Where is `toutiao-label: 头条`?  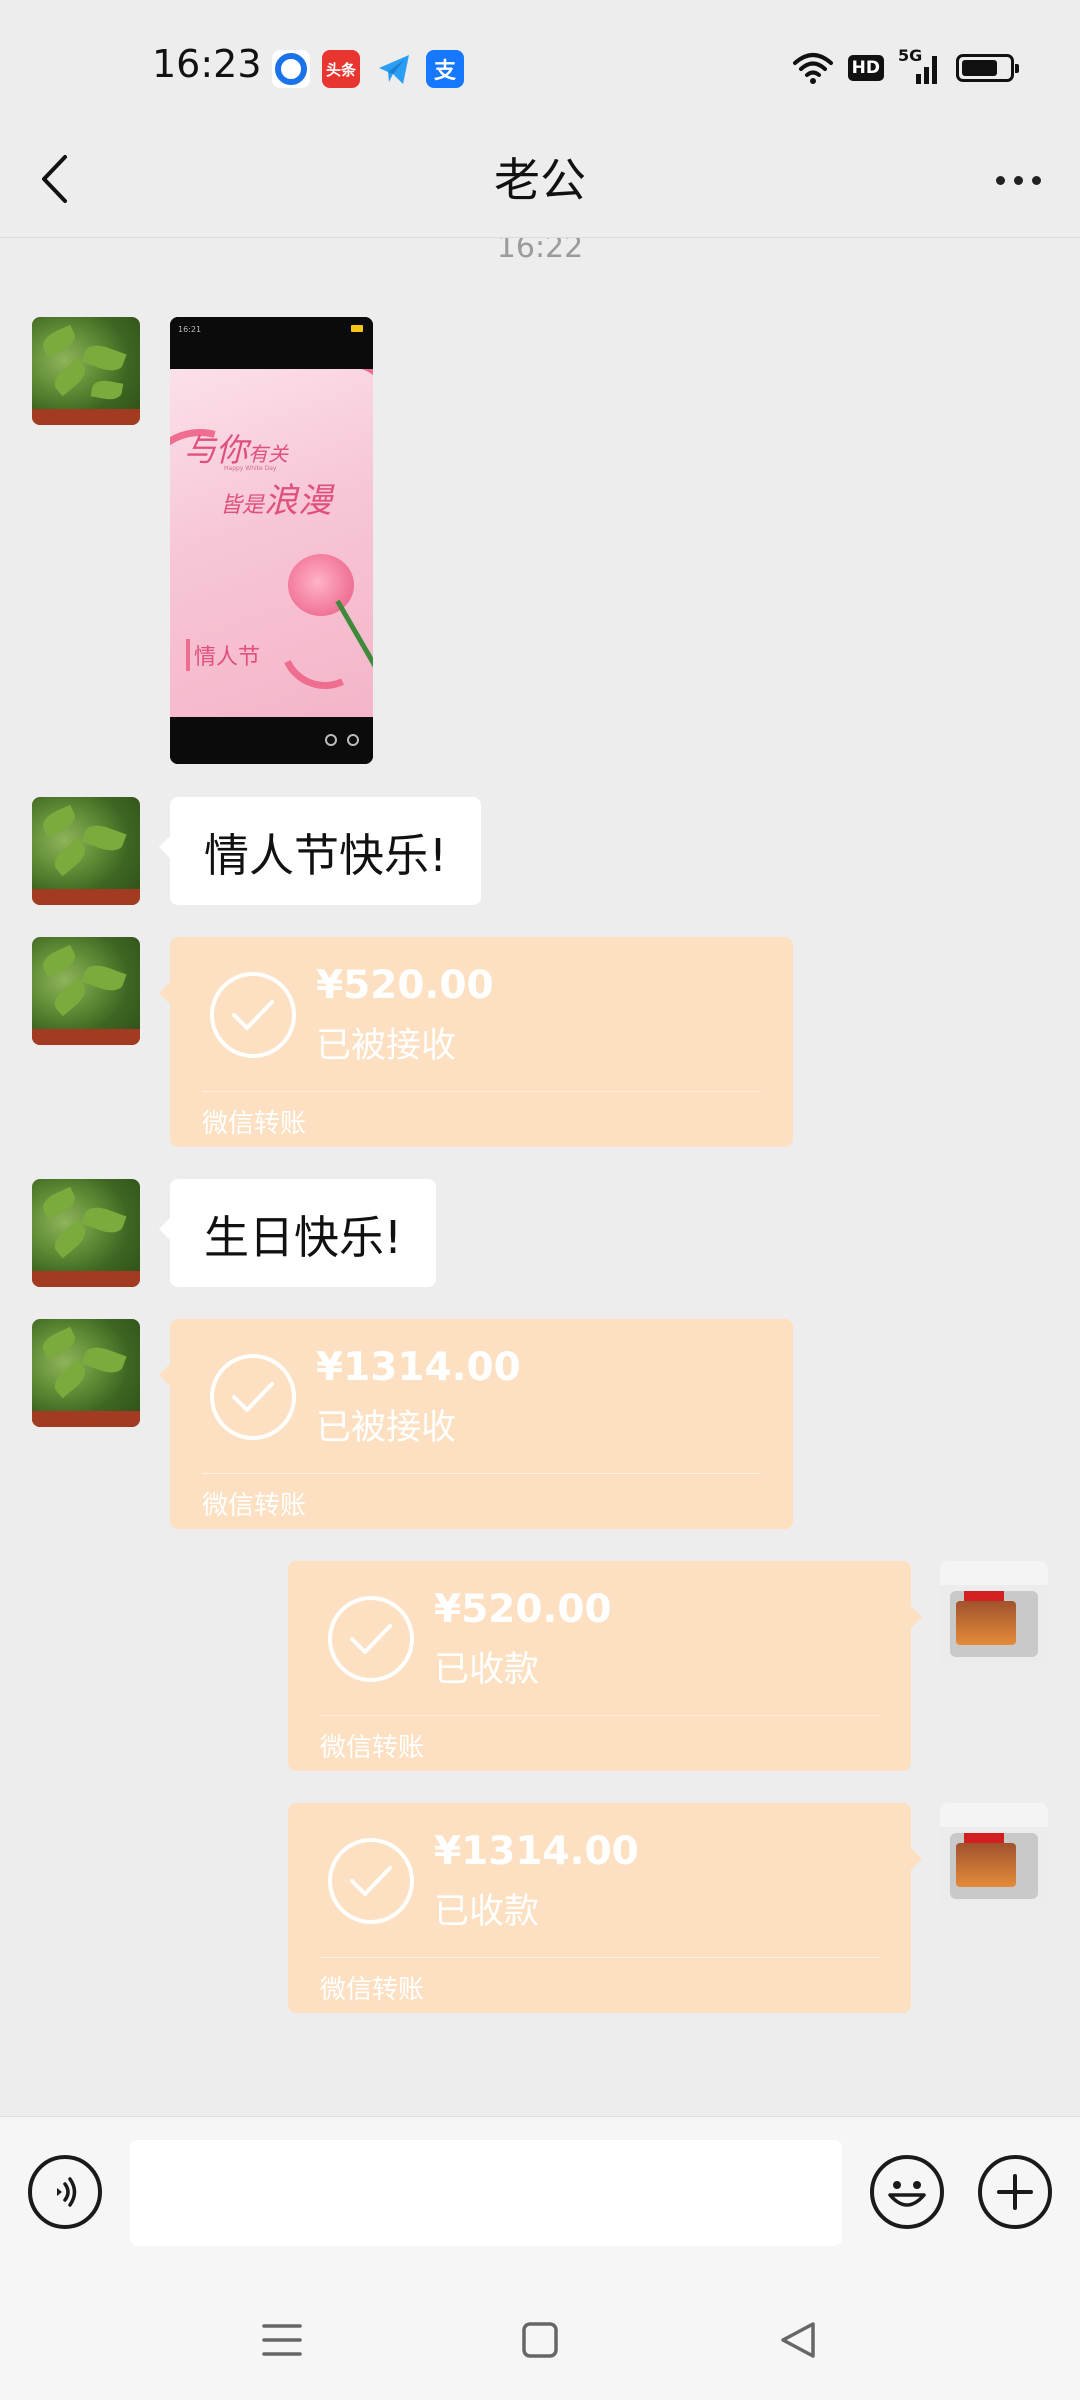 toutiao-label: 头条 is located at coordinates (340, 69).